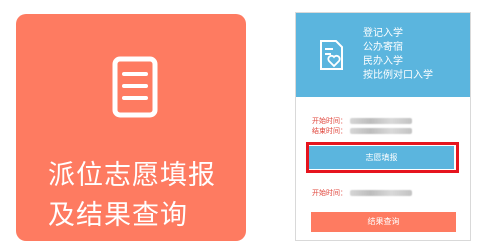 The image size is (491, 251). Describe the element at coordinates (381, 157) in the screenshot. I see `apply-button: 志愿填报` at that location.